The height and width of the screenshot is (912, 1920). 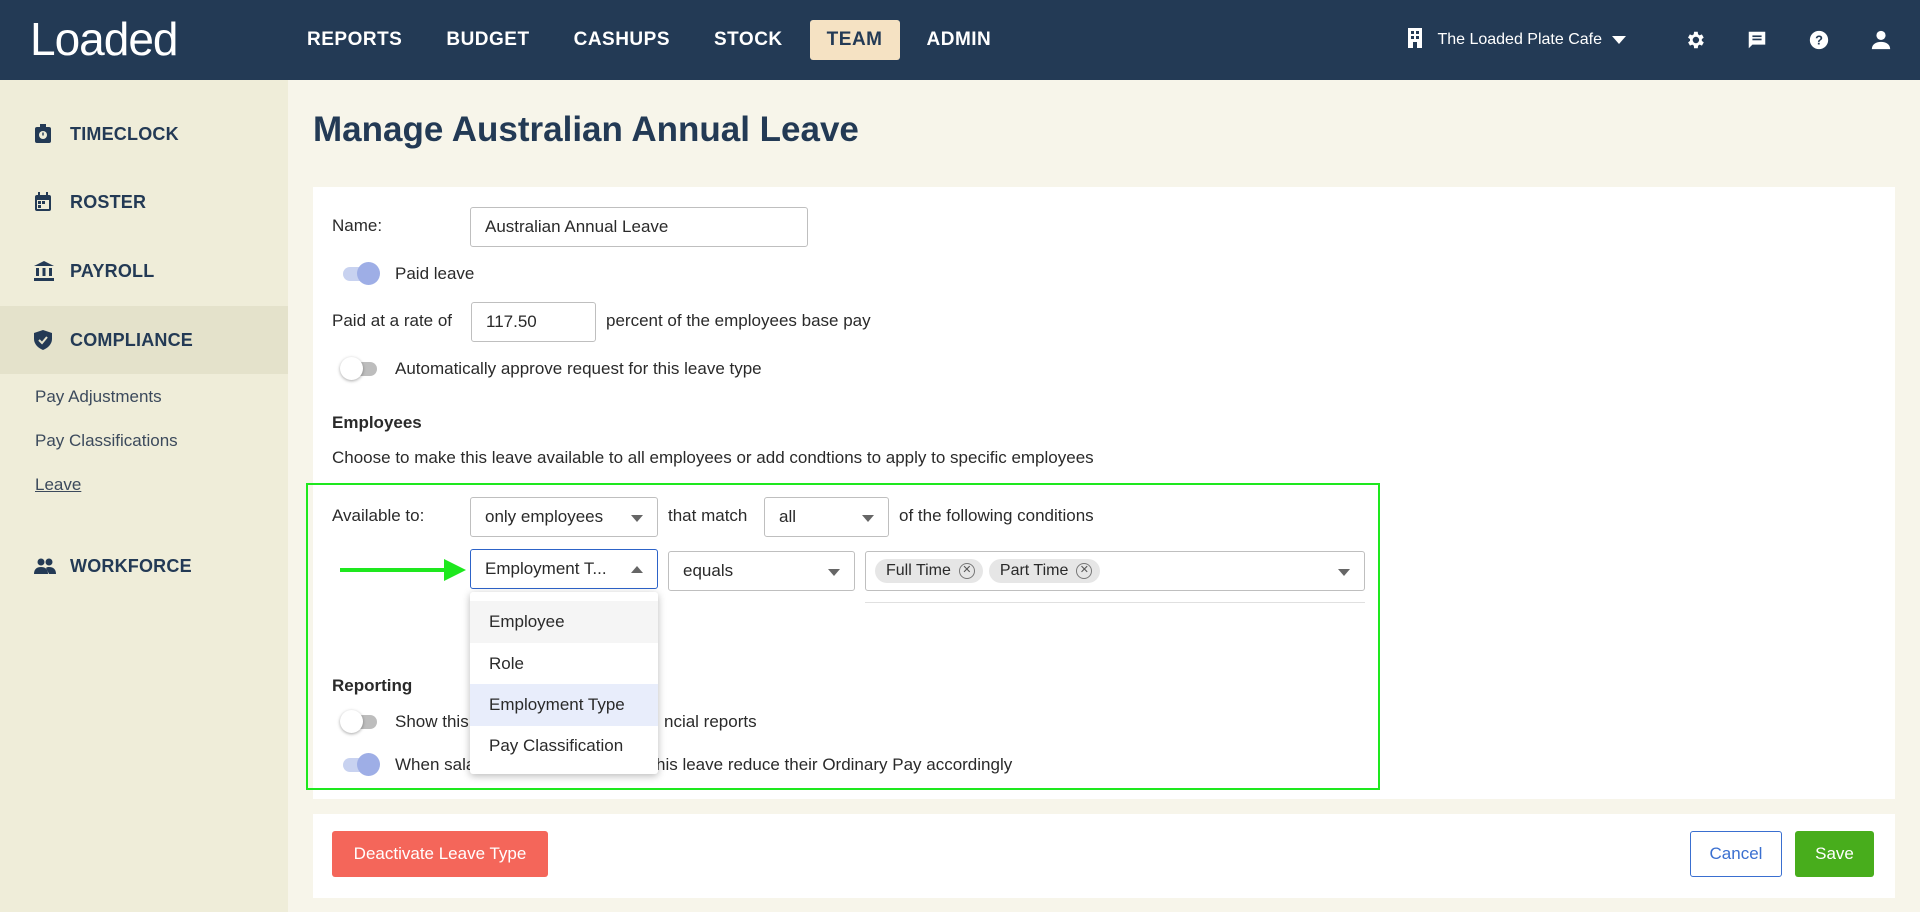 I want to click on dropdown-option-employee: Employee, so click(x=564, y=622).